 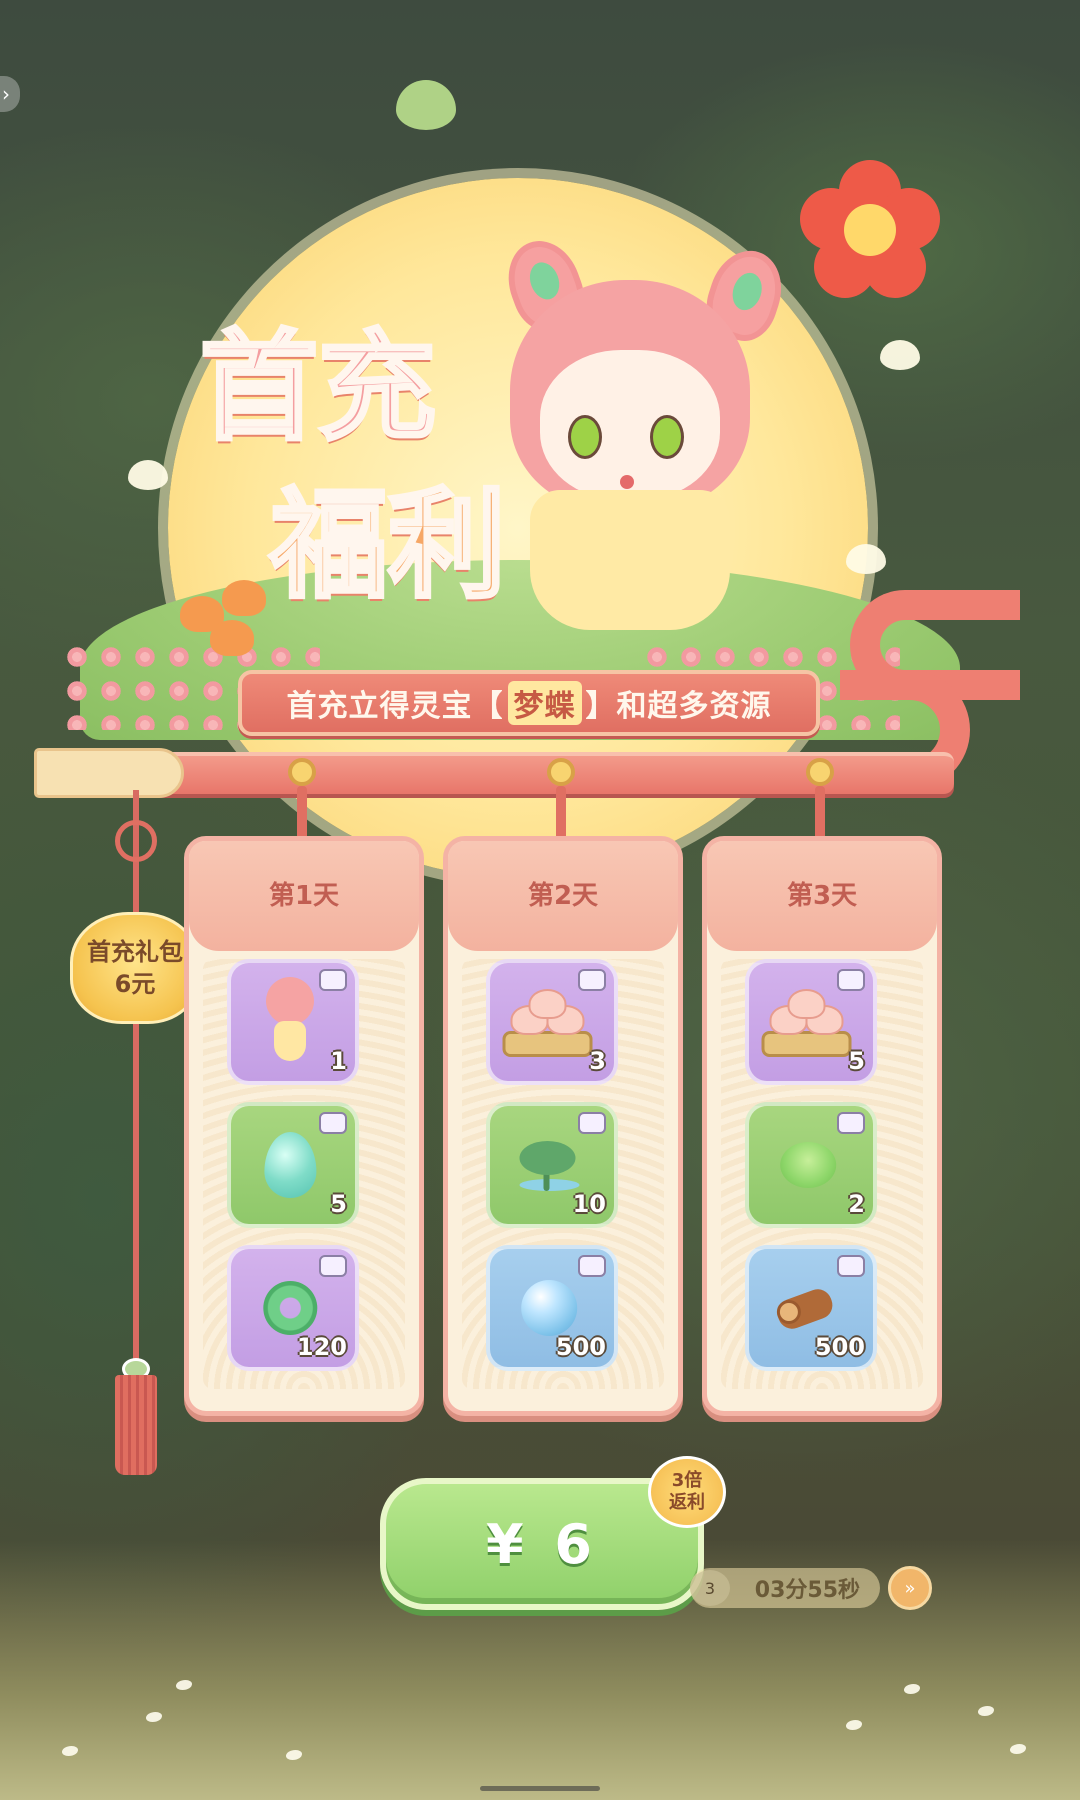 What do you see at coordinates (488, 706) in the screenshot?
I see `banner-bracket-left: 【` at bounding box center [488, 706].